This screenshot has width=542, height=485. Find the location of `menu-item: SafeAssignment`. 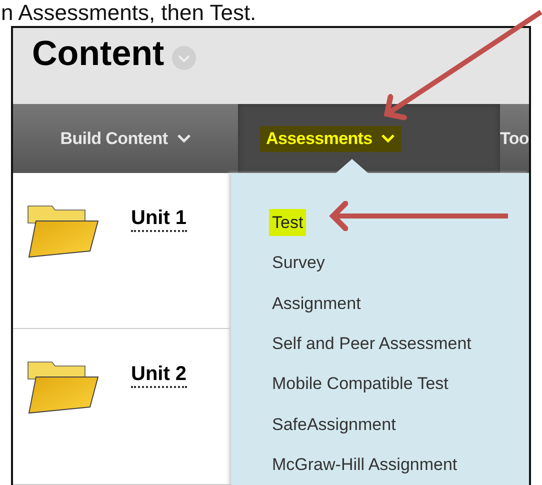

menu-item: SafeAssignment is located at coordinates (334, 424).